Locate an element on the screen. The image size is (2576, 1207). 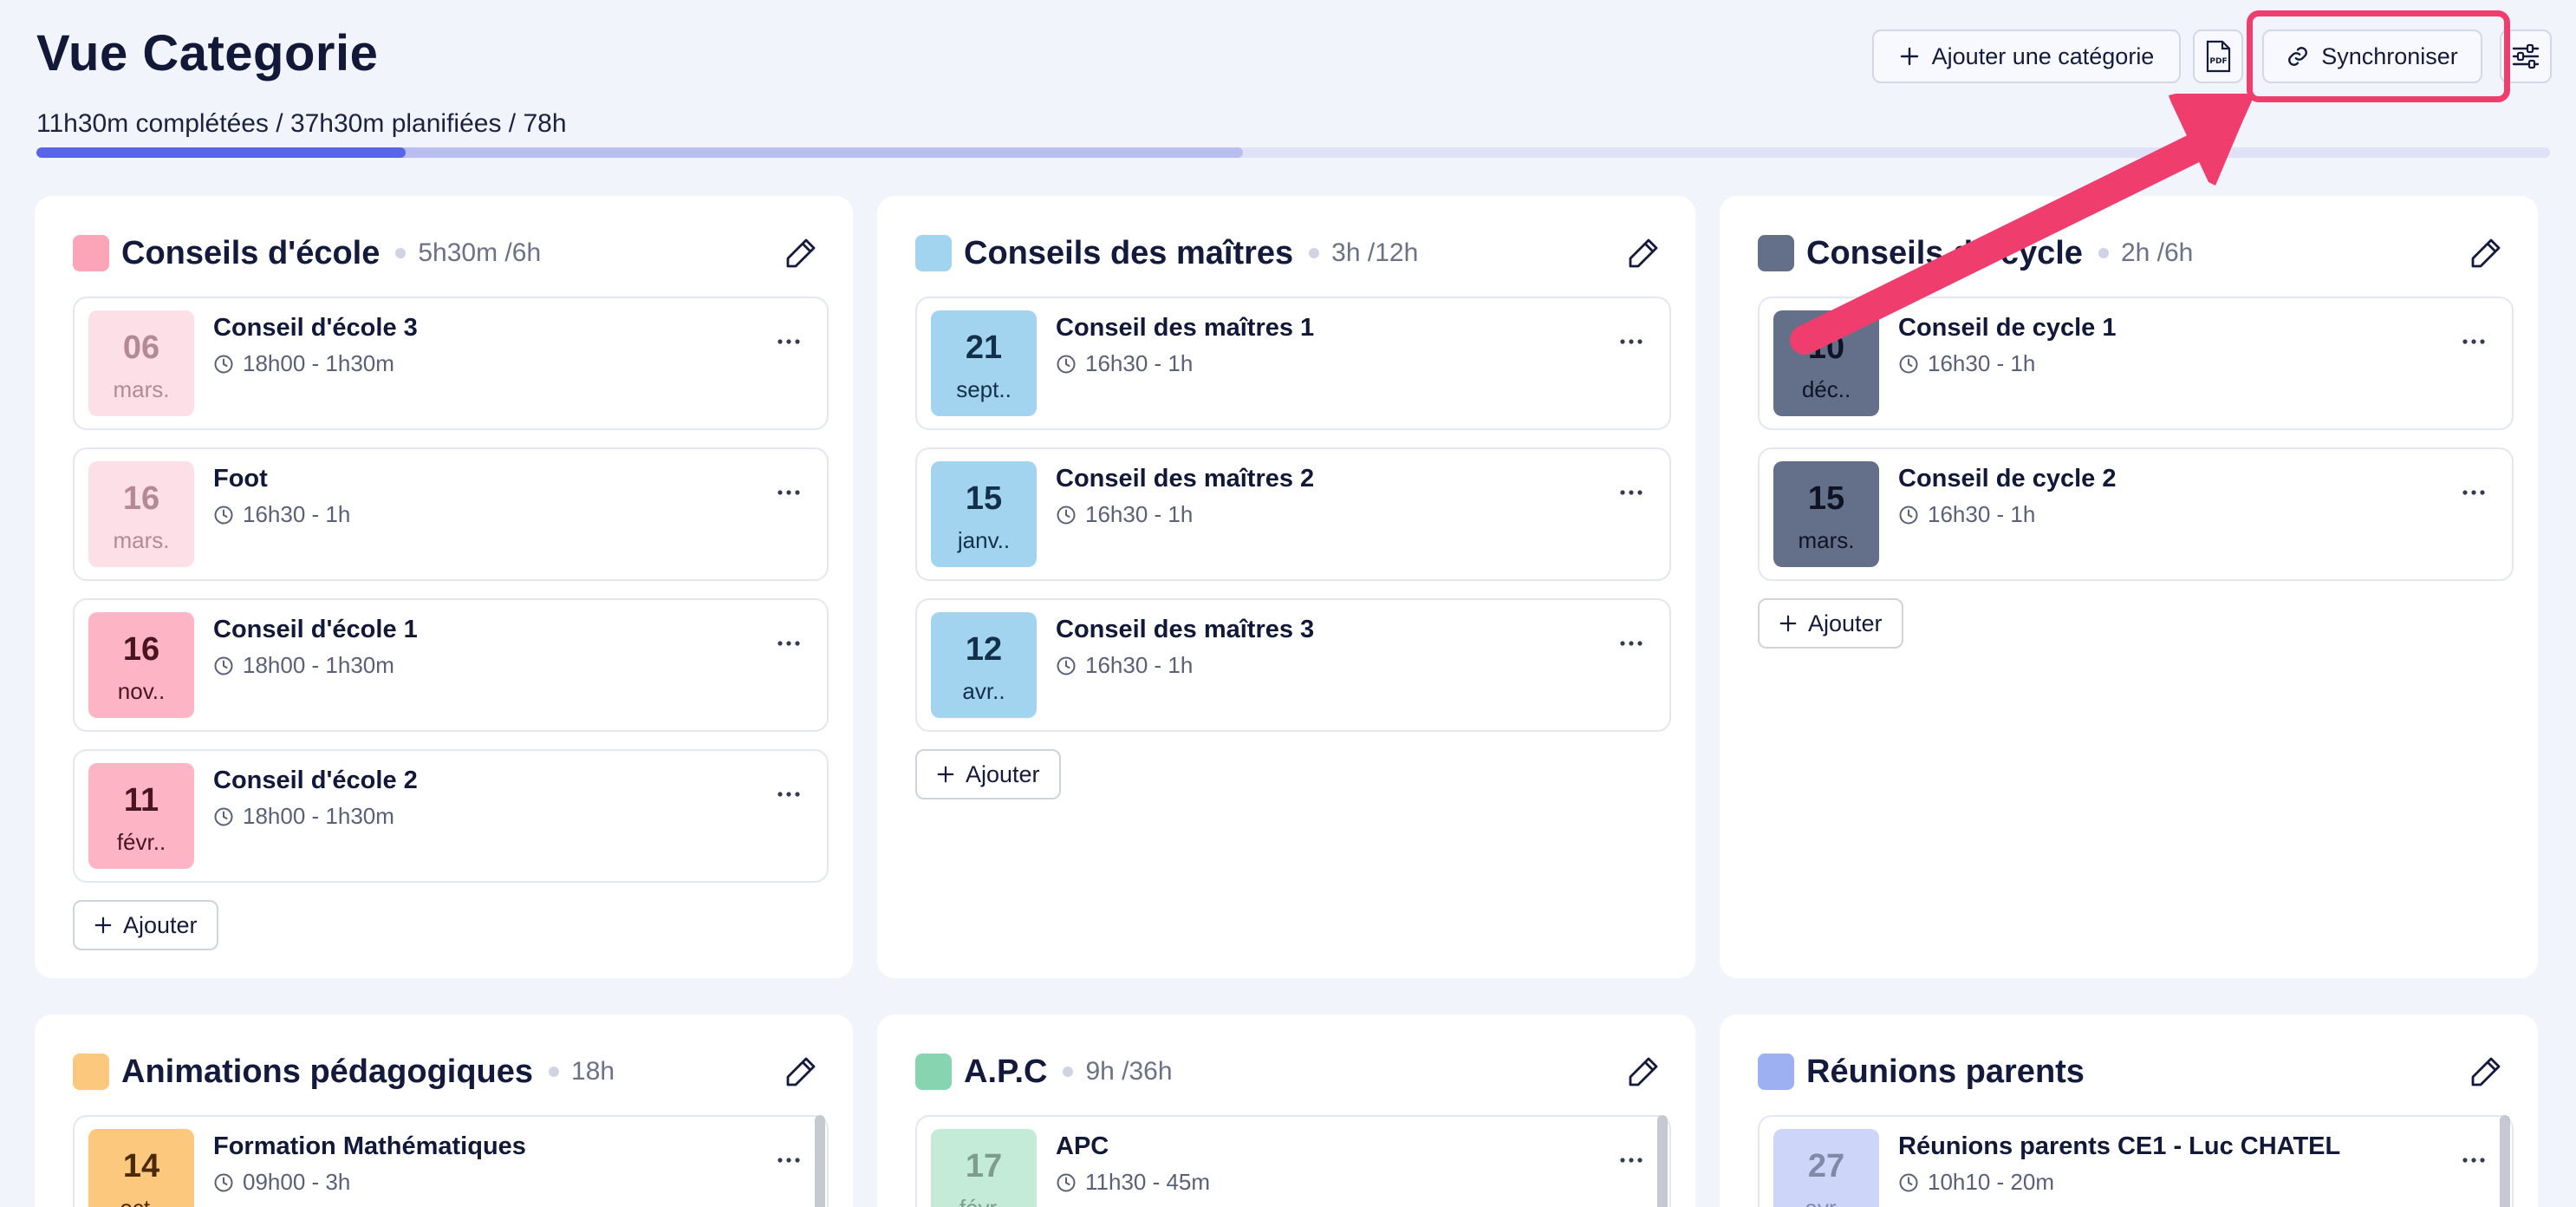
event-title: Conseil des maîtres 3 is located at coordinates (1185, 629).